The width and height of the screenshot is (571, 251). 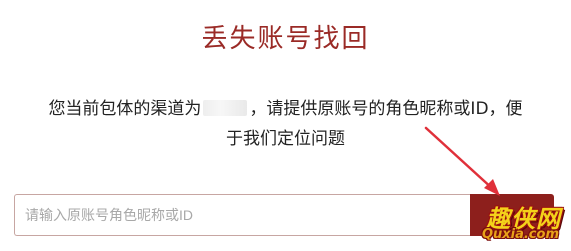 I want to click on site-watermark-logo: 趣侠网 Quxia.com, so click(x=511, y=223).